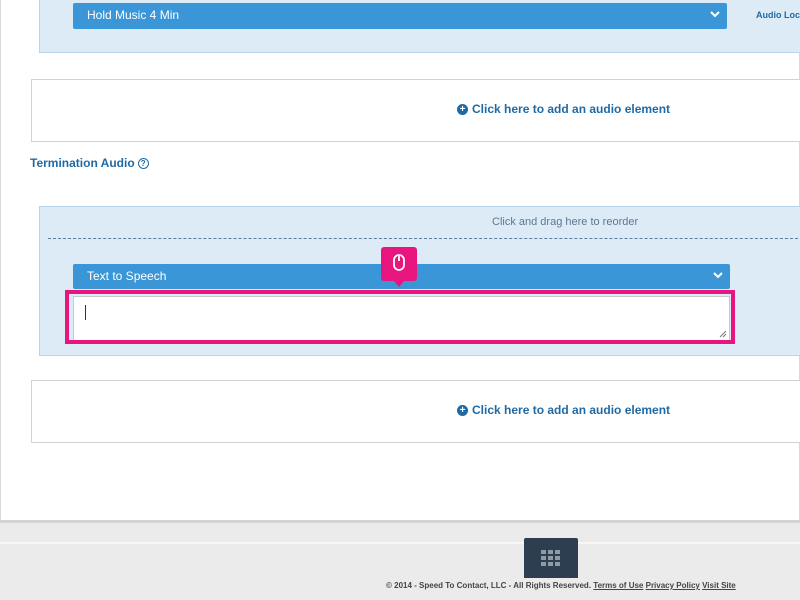  What do you see at coordinates (127, 276) in the screenshot?
I see `termination-audio-type-value: Text to Speech` at bounding box center [127, 276].